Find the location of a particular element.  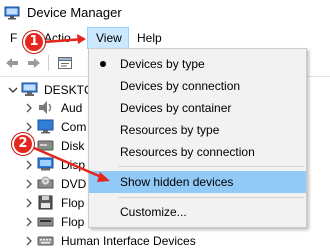

tree-item-label: Disp is located at coordinates (73, 165).